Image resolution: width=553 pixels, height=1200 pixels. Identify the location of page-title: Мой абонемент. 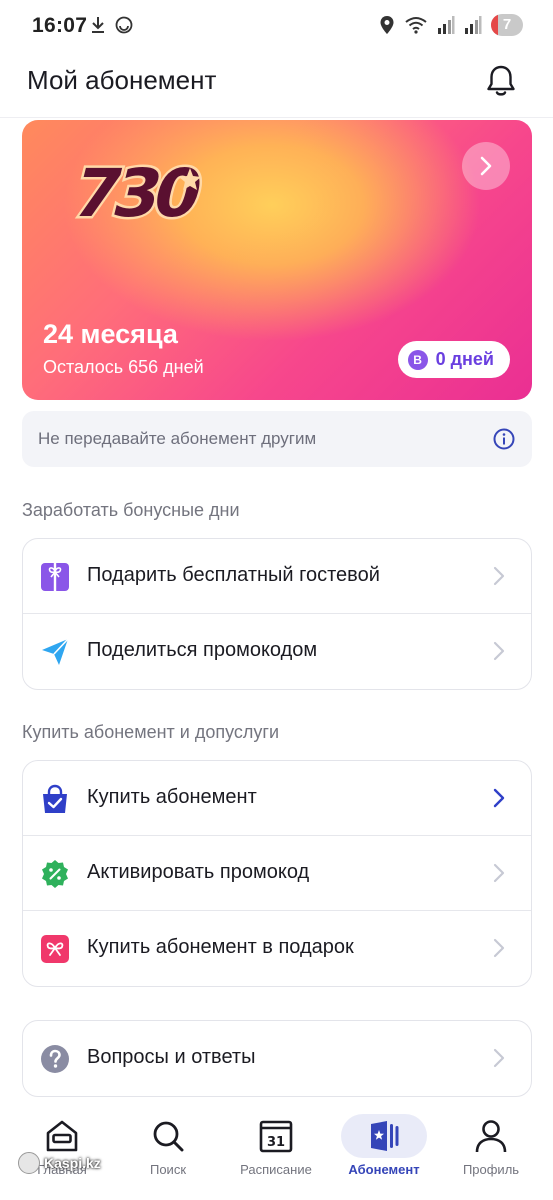
(122, 80).